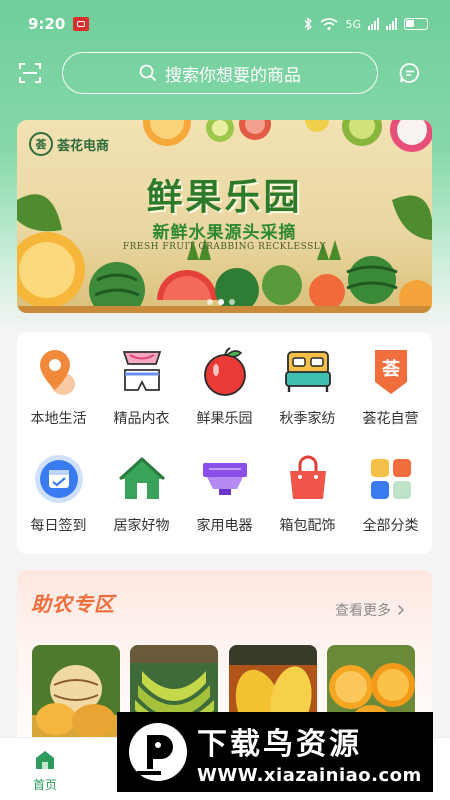 The height and width of the screenshot is (800, 450). Describe the element at coordinates (158, 752) in the screenshot. I see `watermark-bird-logo` at that location.